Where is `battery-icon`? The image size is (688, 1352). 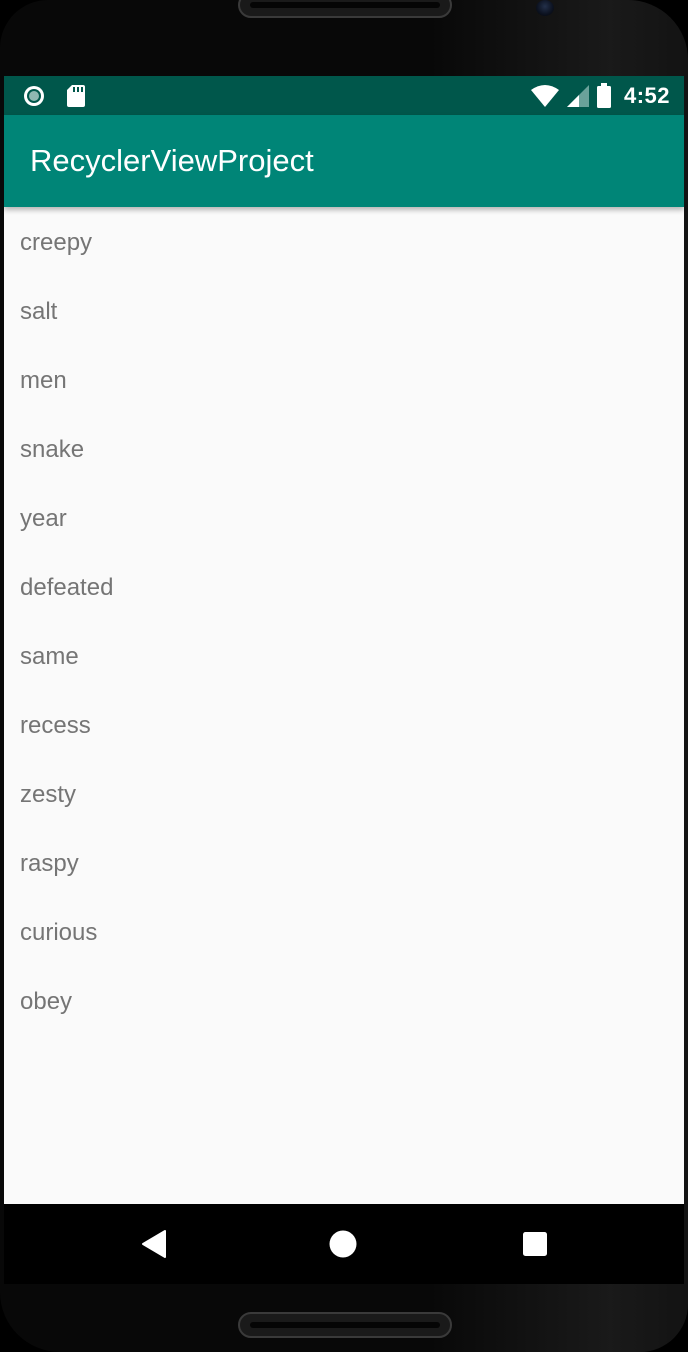
battery-icon is located at coordinates (604, 96).